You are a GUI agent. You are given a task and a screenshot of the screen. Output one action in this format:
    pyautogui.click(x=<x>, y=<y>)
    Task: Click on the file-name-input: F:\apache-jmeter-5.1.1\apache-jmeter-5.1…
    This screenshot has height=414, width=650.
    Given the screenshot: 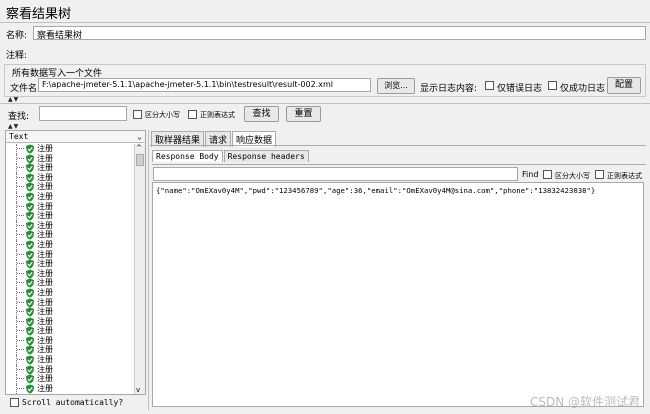 What is the action you would take?
    pyautogui.click(x=204, y=85)
    